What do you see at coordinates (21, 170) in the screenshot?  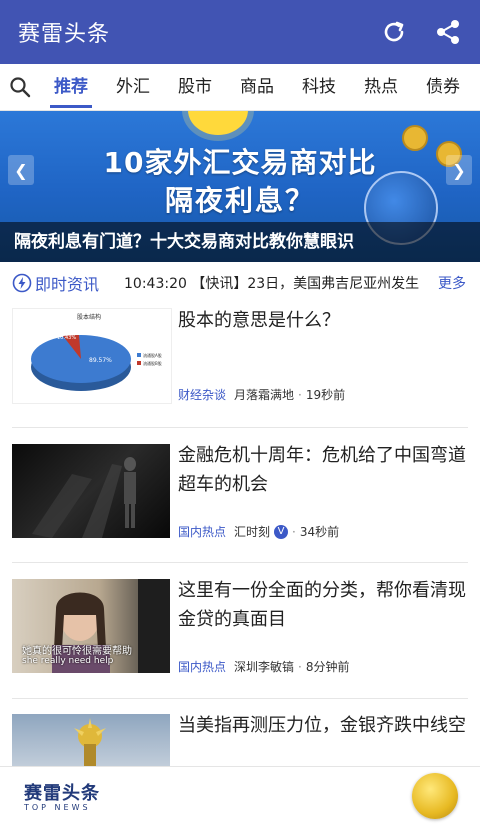 I see `prev-arrow-icon: ❮` at bounding box center [21, 170].